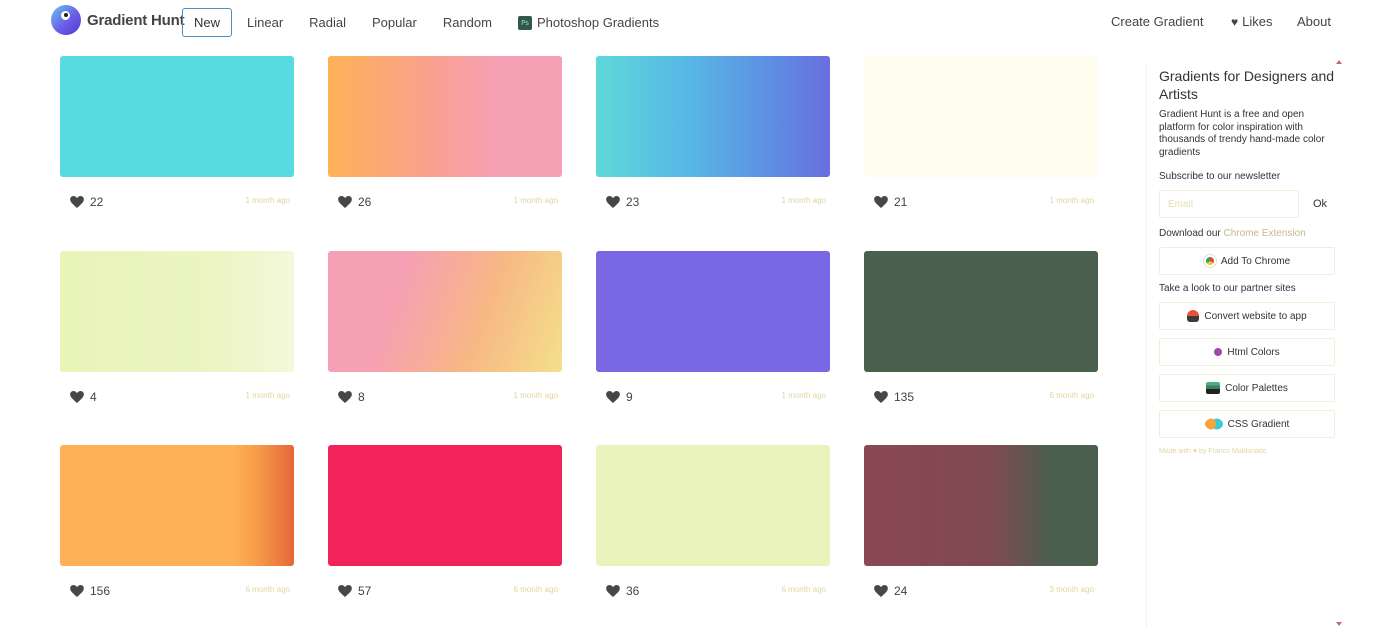  I want to click on nav-radial: Radial, so click(327, 22).